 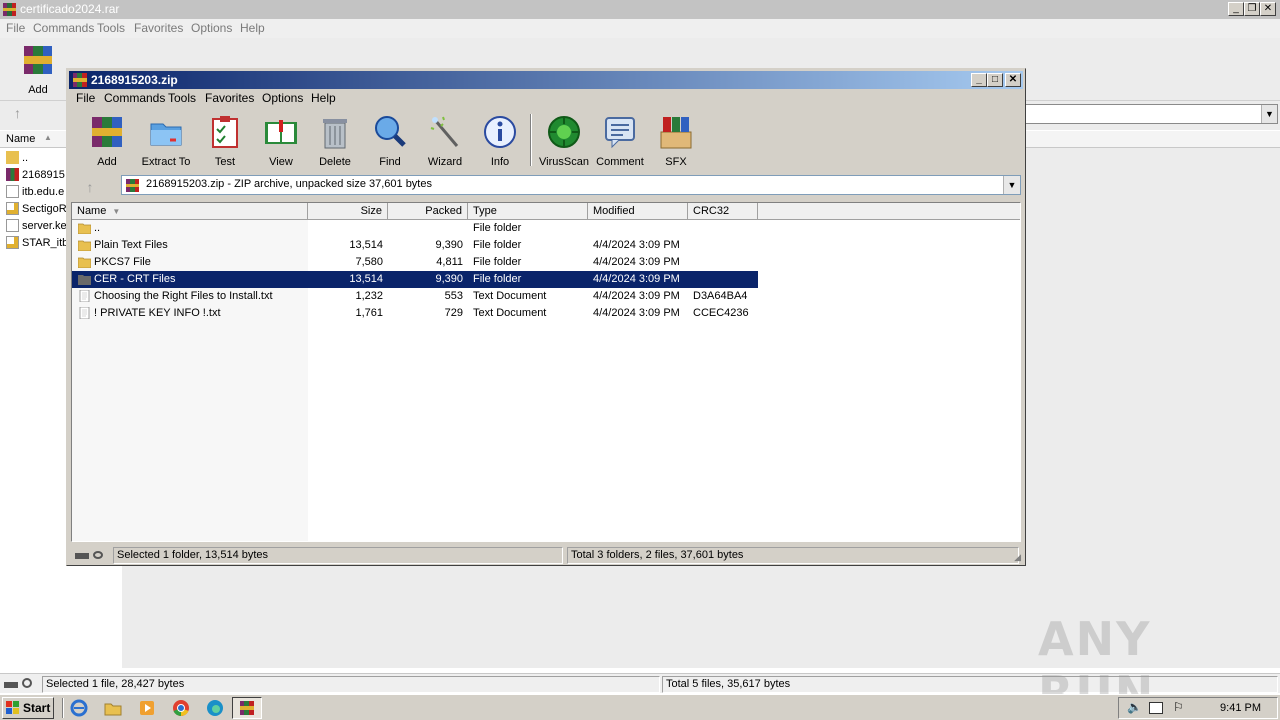 What do you see at coordinates (500, 141) in the screenshot?
I see `info-button: Info` at bounding box center [500, 141].